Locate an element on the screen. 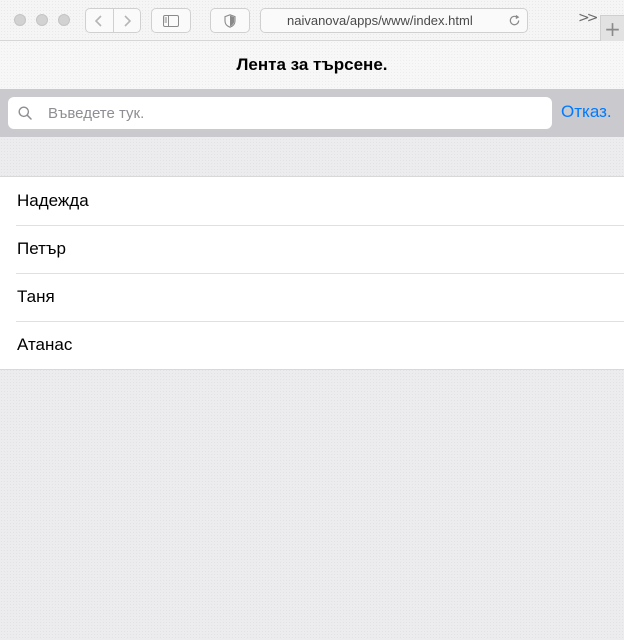 The width and height of the screenshot is (624, 640). back-button is located at coordinates (99, 20).